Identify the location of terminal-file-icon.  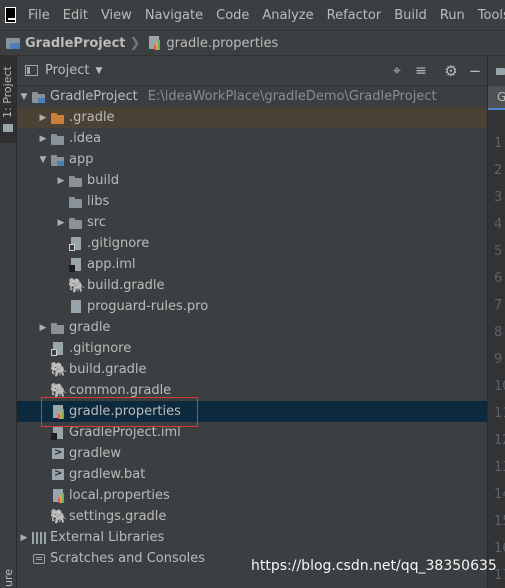
(58, 454).